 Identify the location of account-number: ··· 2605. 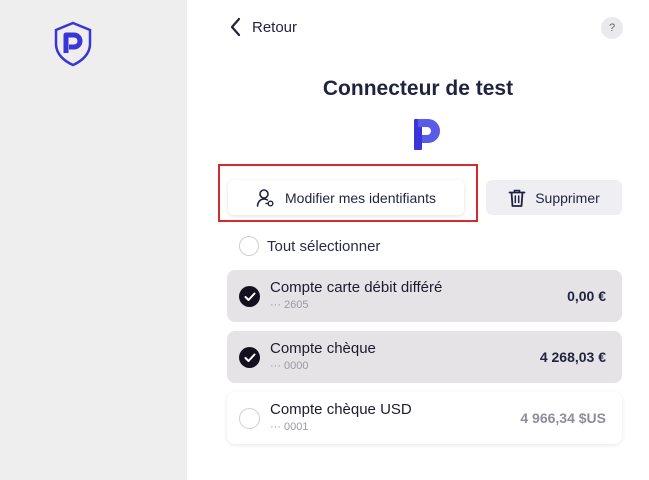
(289, 305).